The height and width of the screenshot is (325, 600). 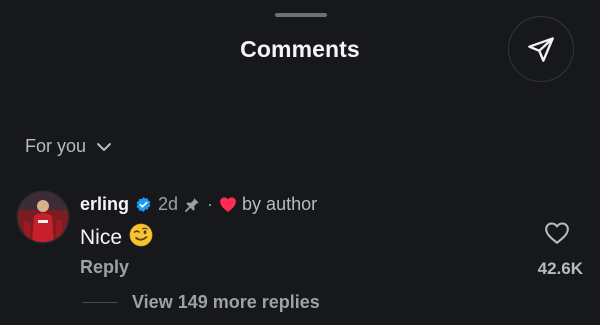 What do you see at coordinates (143, 204) in the screenshot?
I see `verified-badge-icon` at bounding box center [143, 204].